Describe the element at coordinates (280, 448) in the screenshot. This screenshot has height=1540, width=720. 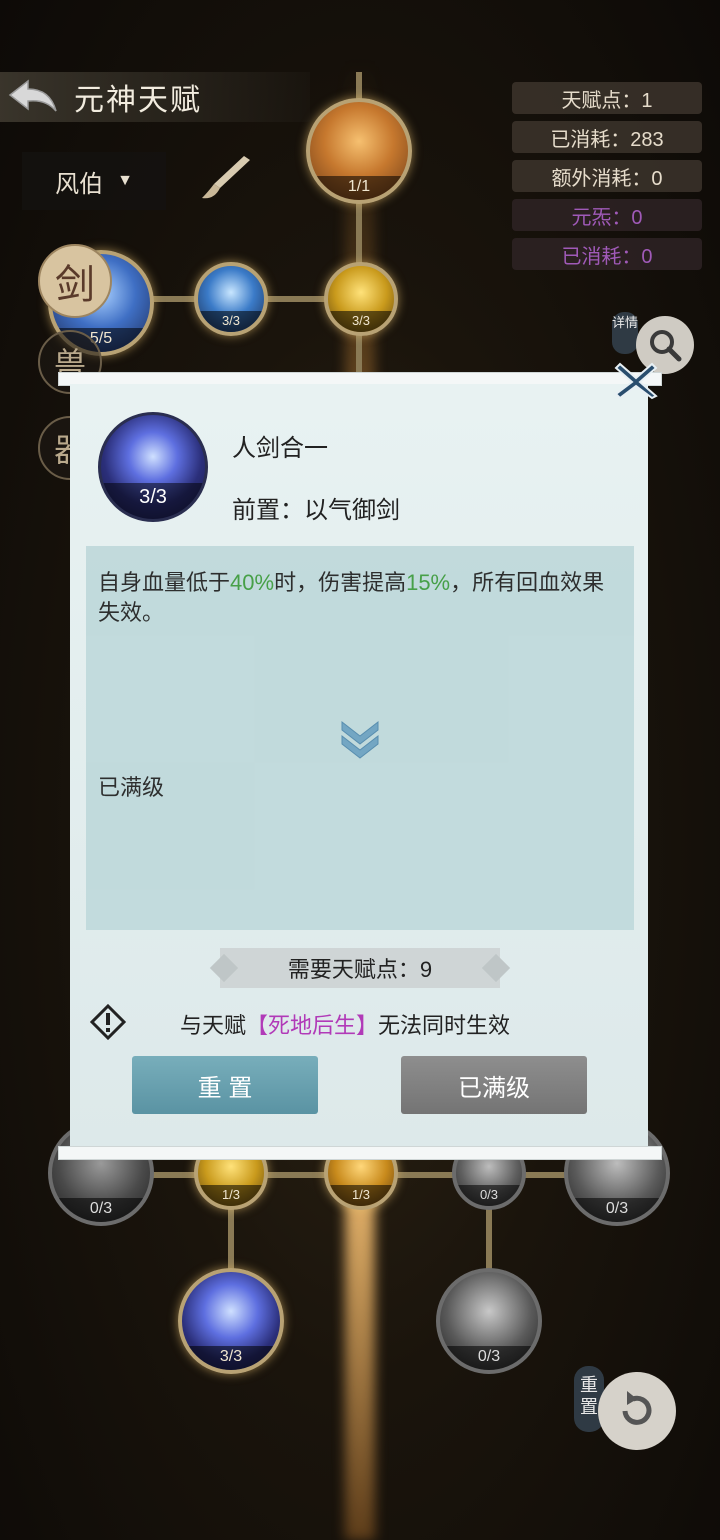
I see `skill-name: 人剑合一` at that location.